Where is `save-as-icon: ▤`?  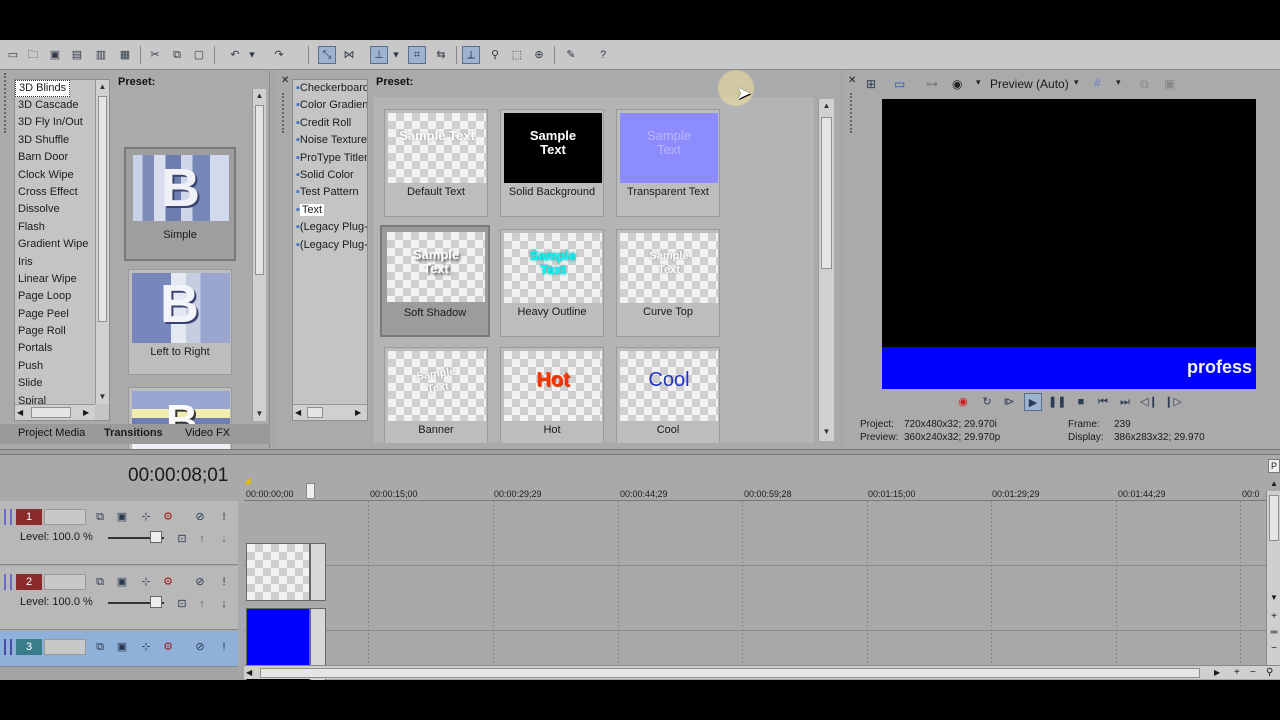 save-as-icon: ▤ is located at coordinates (77, 55).